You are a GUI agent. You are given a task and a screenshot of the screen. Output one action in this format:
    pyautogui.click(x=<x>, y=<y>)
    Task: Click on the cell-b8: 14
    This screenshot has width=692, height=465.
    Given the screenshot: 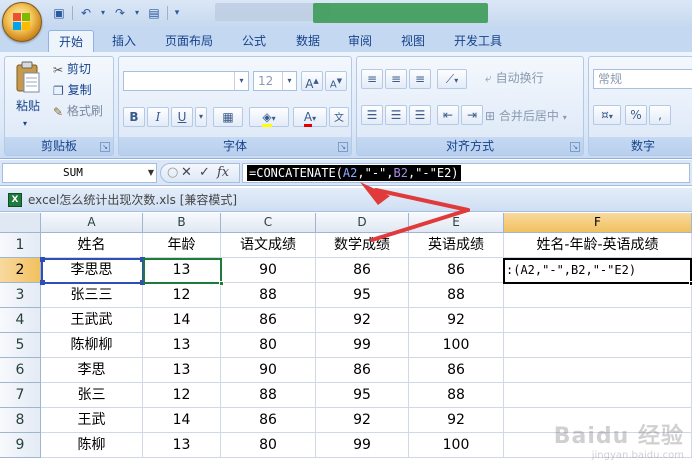 What is the action you would take?
    pyautogui.click(x=182, y=420)
    